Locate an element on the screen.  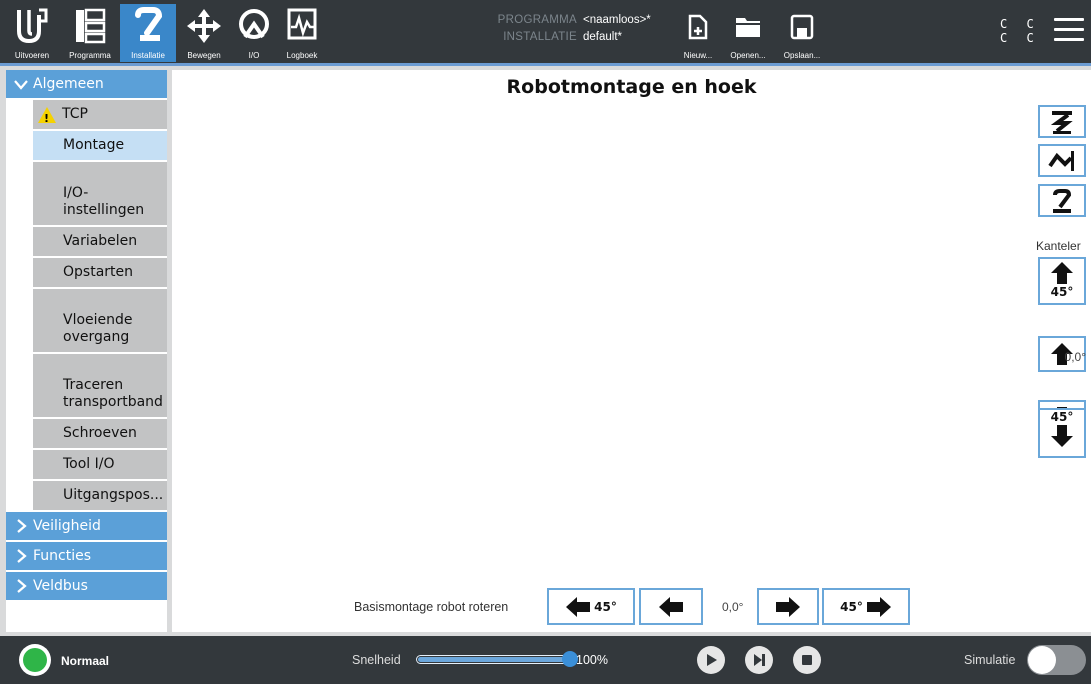
robot-side-view-icon is located at coordinates (1061, 161).